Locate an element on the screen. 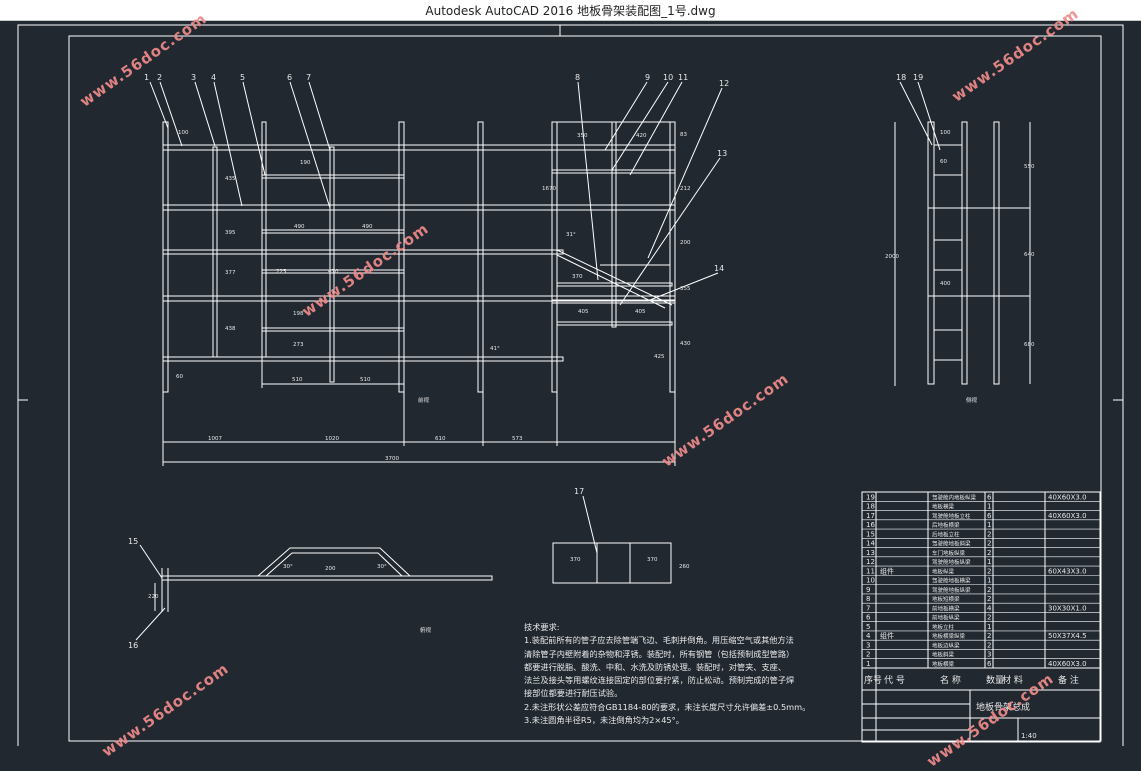 The width and height of the screenshot is (1141, 771). side-dim-60: 60 is located at coordinates (943, 162).